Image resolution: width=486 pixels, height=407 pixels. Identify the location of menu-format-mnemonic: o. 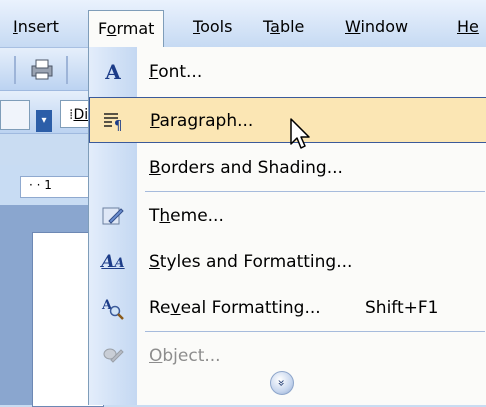
(111, 28).